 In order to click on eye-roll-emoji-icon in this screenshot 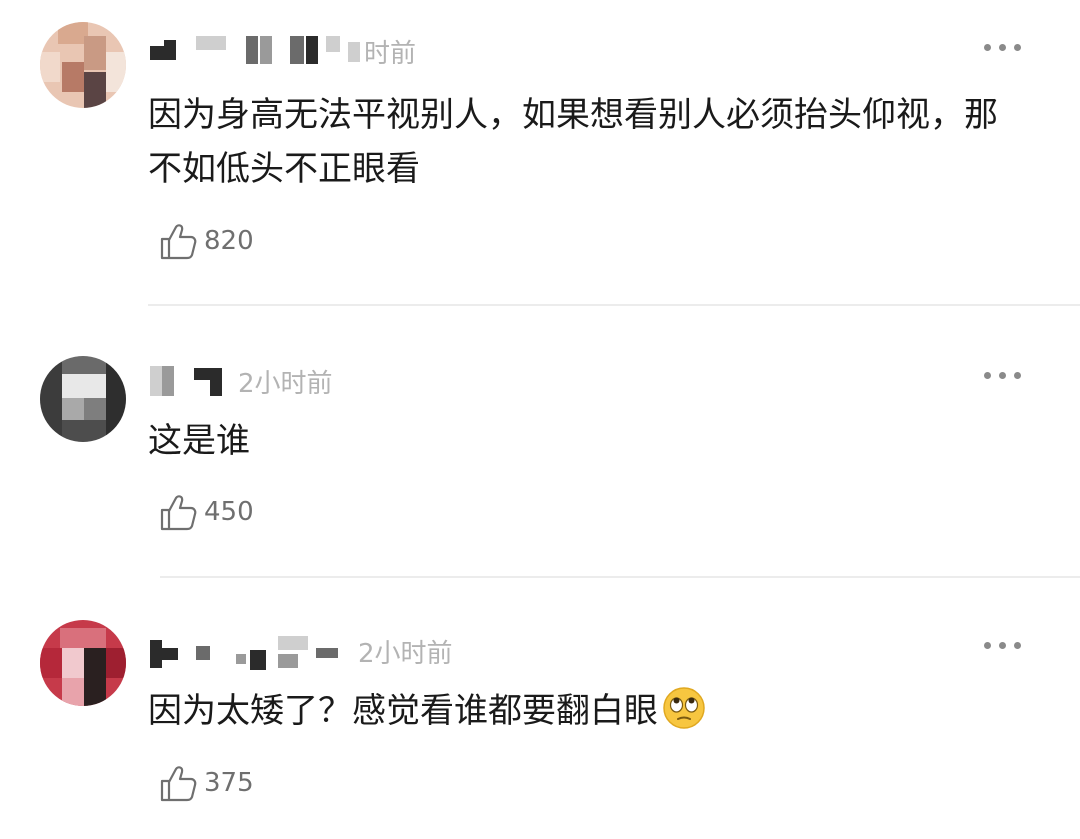, I will do `click(684, 708)`.